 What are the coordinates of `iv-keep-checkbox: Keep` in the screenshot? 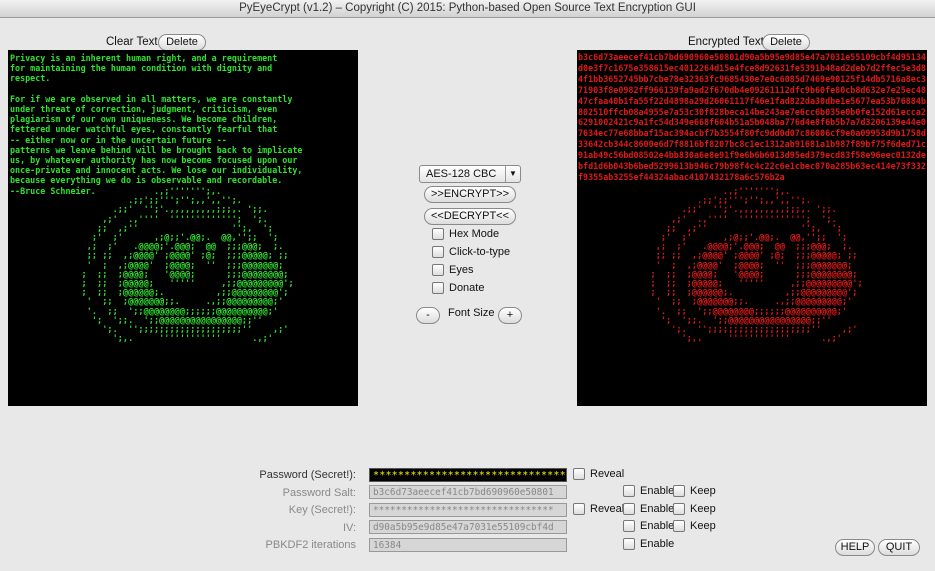 It's located at (694, 526).